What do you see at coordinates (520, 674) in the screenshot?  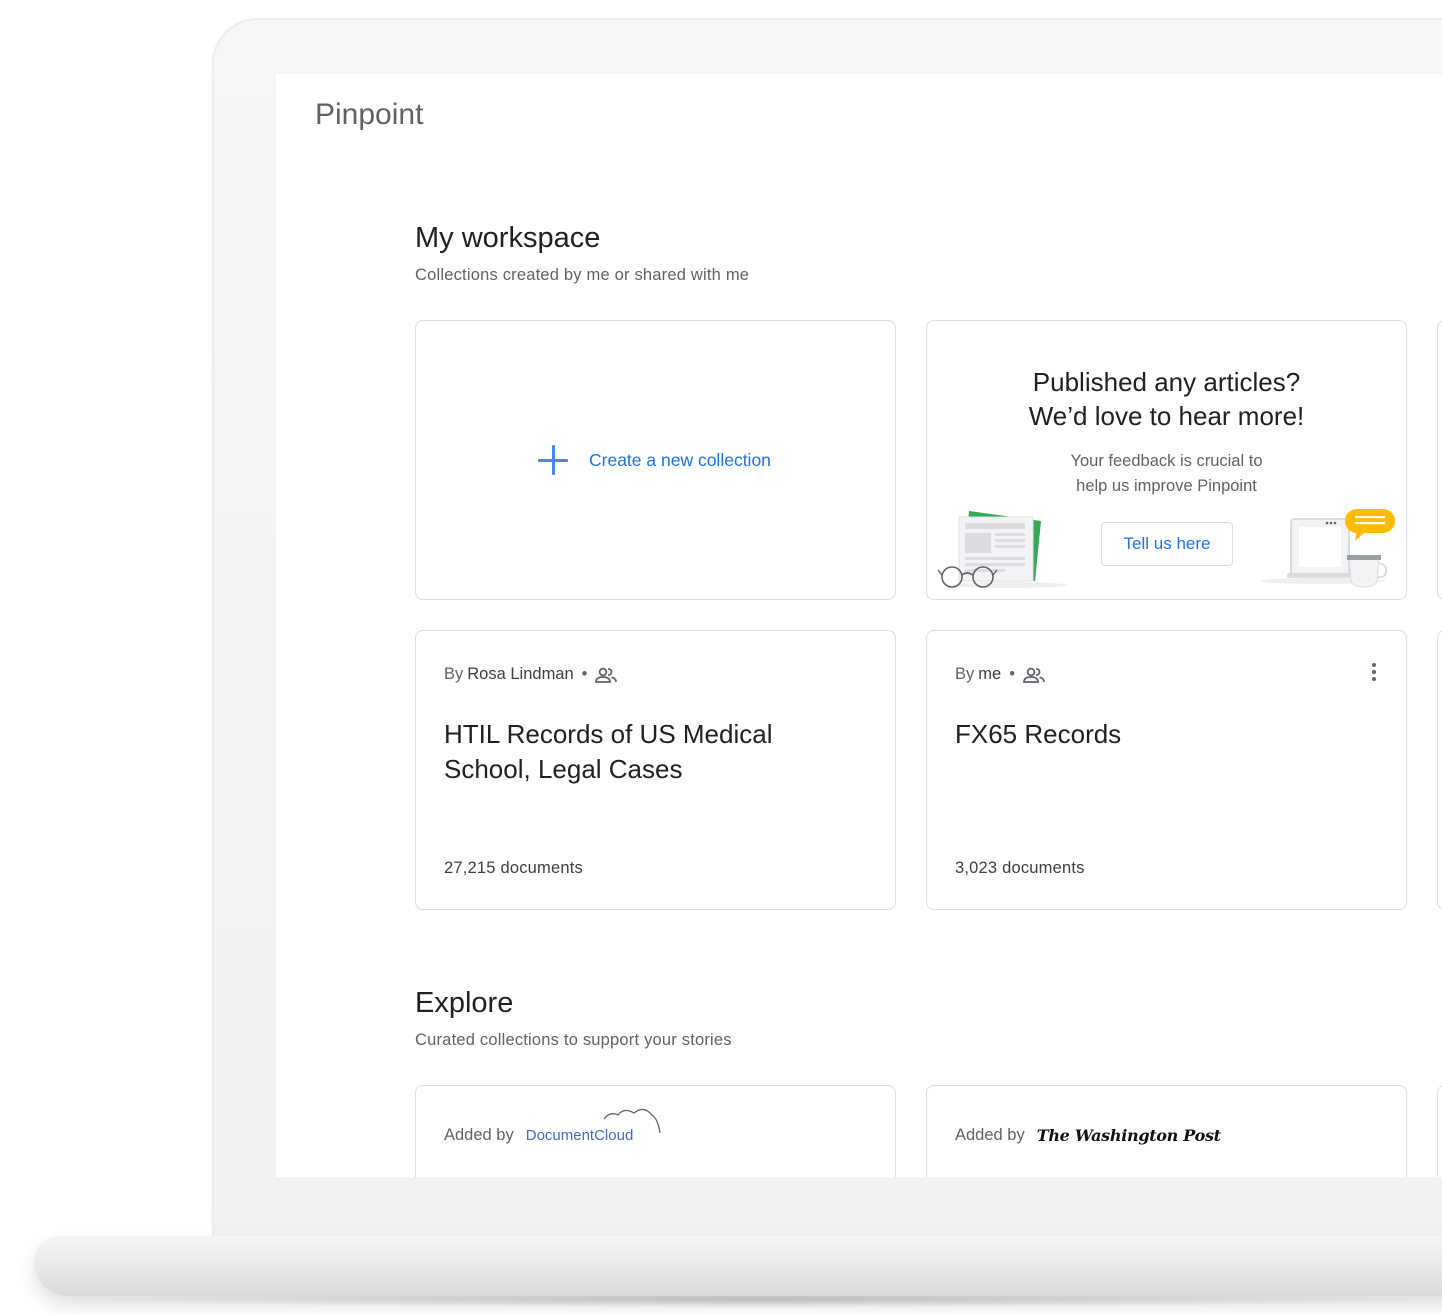 I see `owner-name: Rosa Lindman` at bounding box center [520, 674].